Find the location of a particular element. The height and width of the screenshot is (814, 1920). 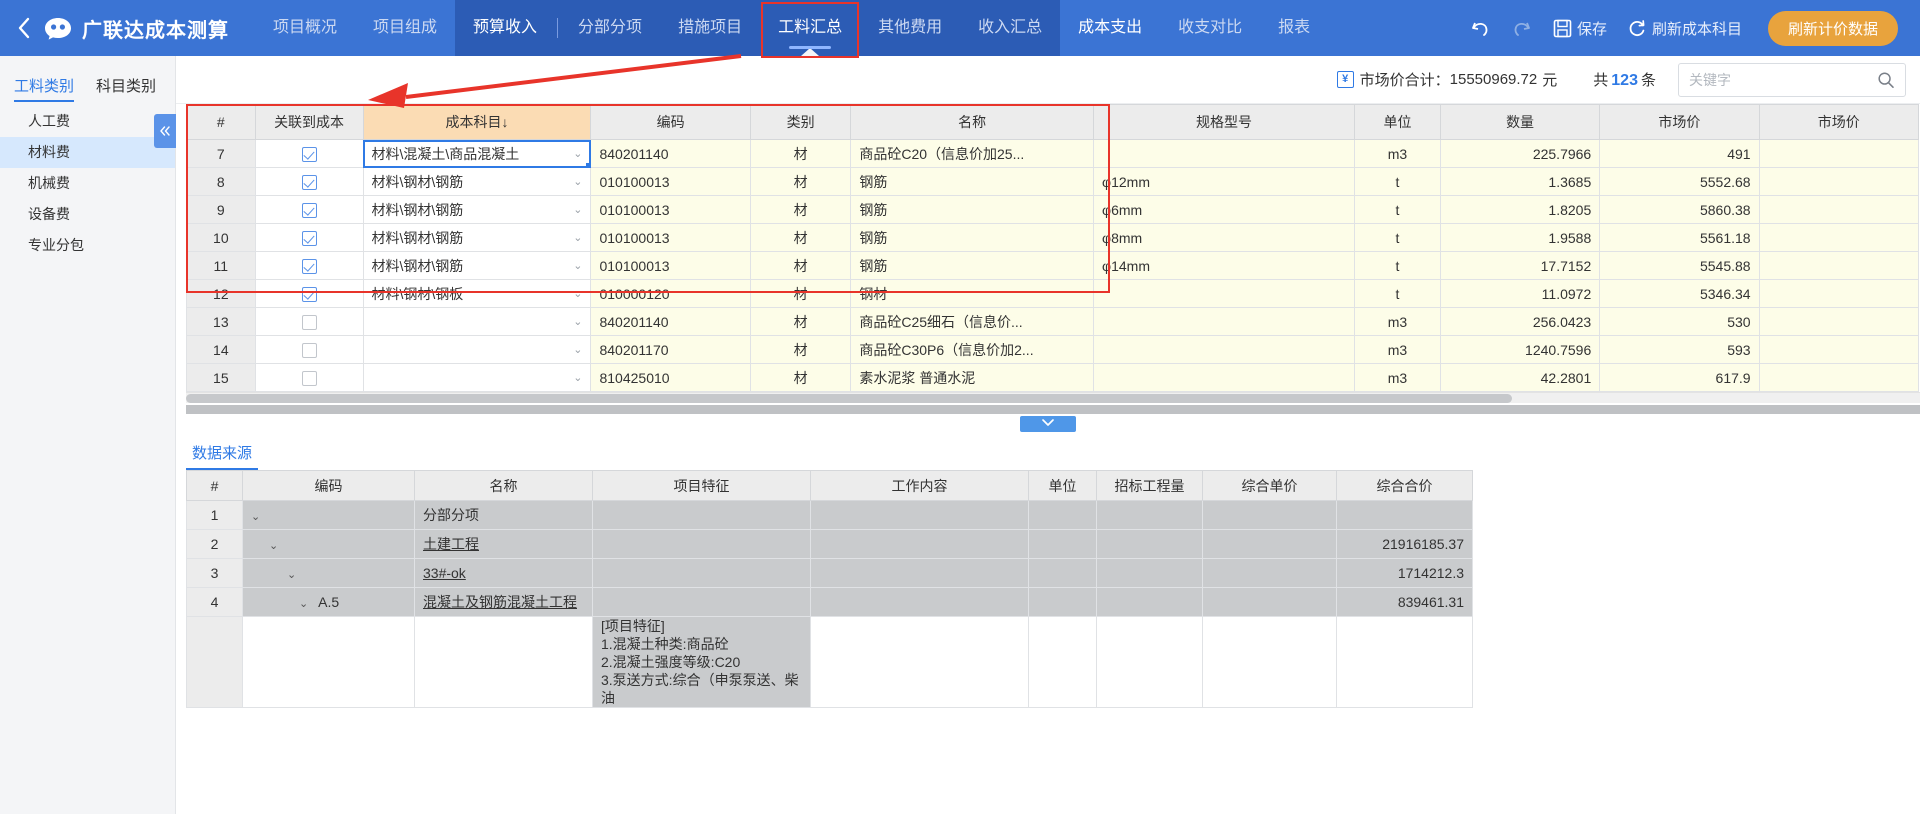

list-item: 2 ⌄ 土建工程 21916185.37 is located at coordinates (829, 544).